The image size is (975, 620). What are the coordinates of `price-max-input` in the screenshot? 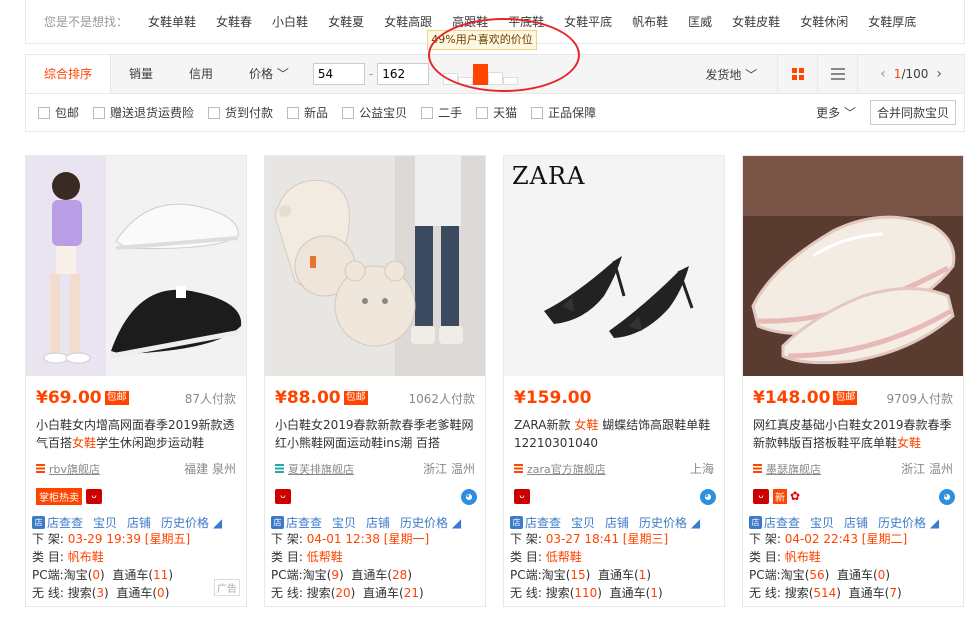 It's located at (403, 74).